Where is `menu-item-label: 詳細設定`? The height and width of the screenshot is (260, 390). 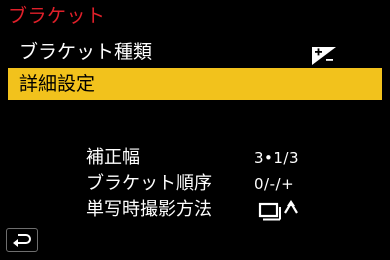
menu-item-label: 詳細設定 is located at coordinates (57, 84).